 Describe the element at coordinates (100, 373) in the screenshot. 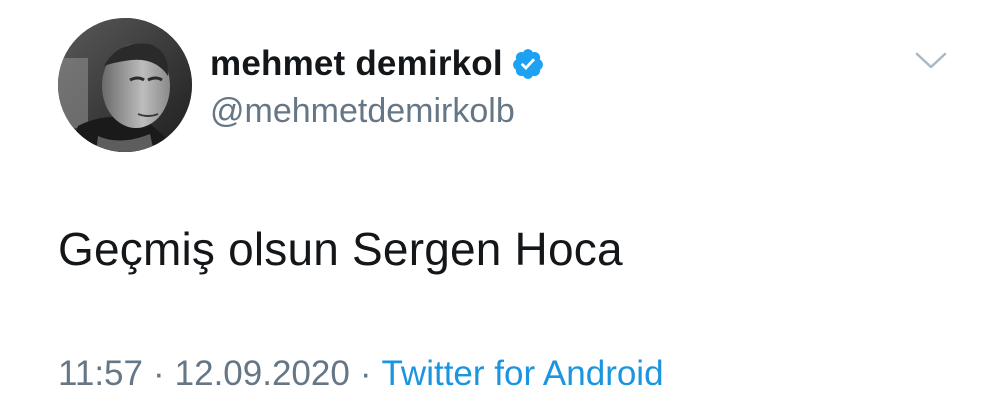

I see `tweet-time: 11:57` at that location.